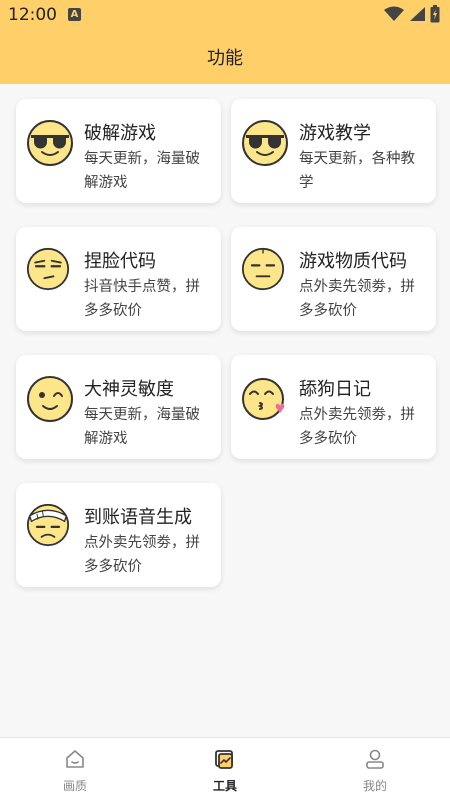 This screenshot has height=800, width=450. I want to click on card-title: 游戏物质代码, so click(353, 261).